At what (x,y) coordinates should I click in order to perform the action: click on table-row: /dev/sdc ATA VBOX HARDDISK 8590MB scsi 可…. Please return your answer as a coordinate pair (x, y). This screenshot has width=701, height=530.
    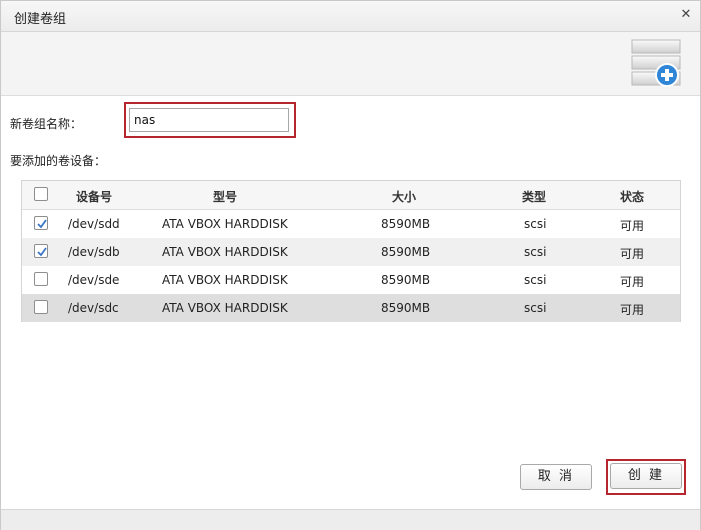
    Looking at the image, I should click on (351, 308).